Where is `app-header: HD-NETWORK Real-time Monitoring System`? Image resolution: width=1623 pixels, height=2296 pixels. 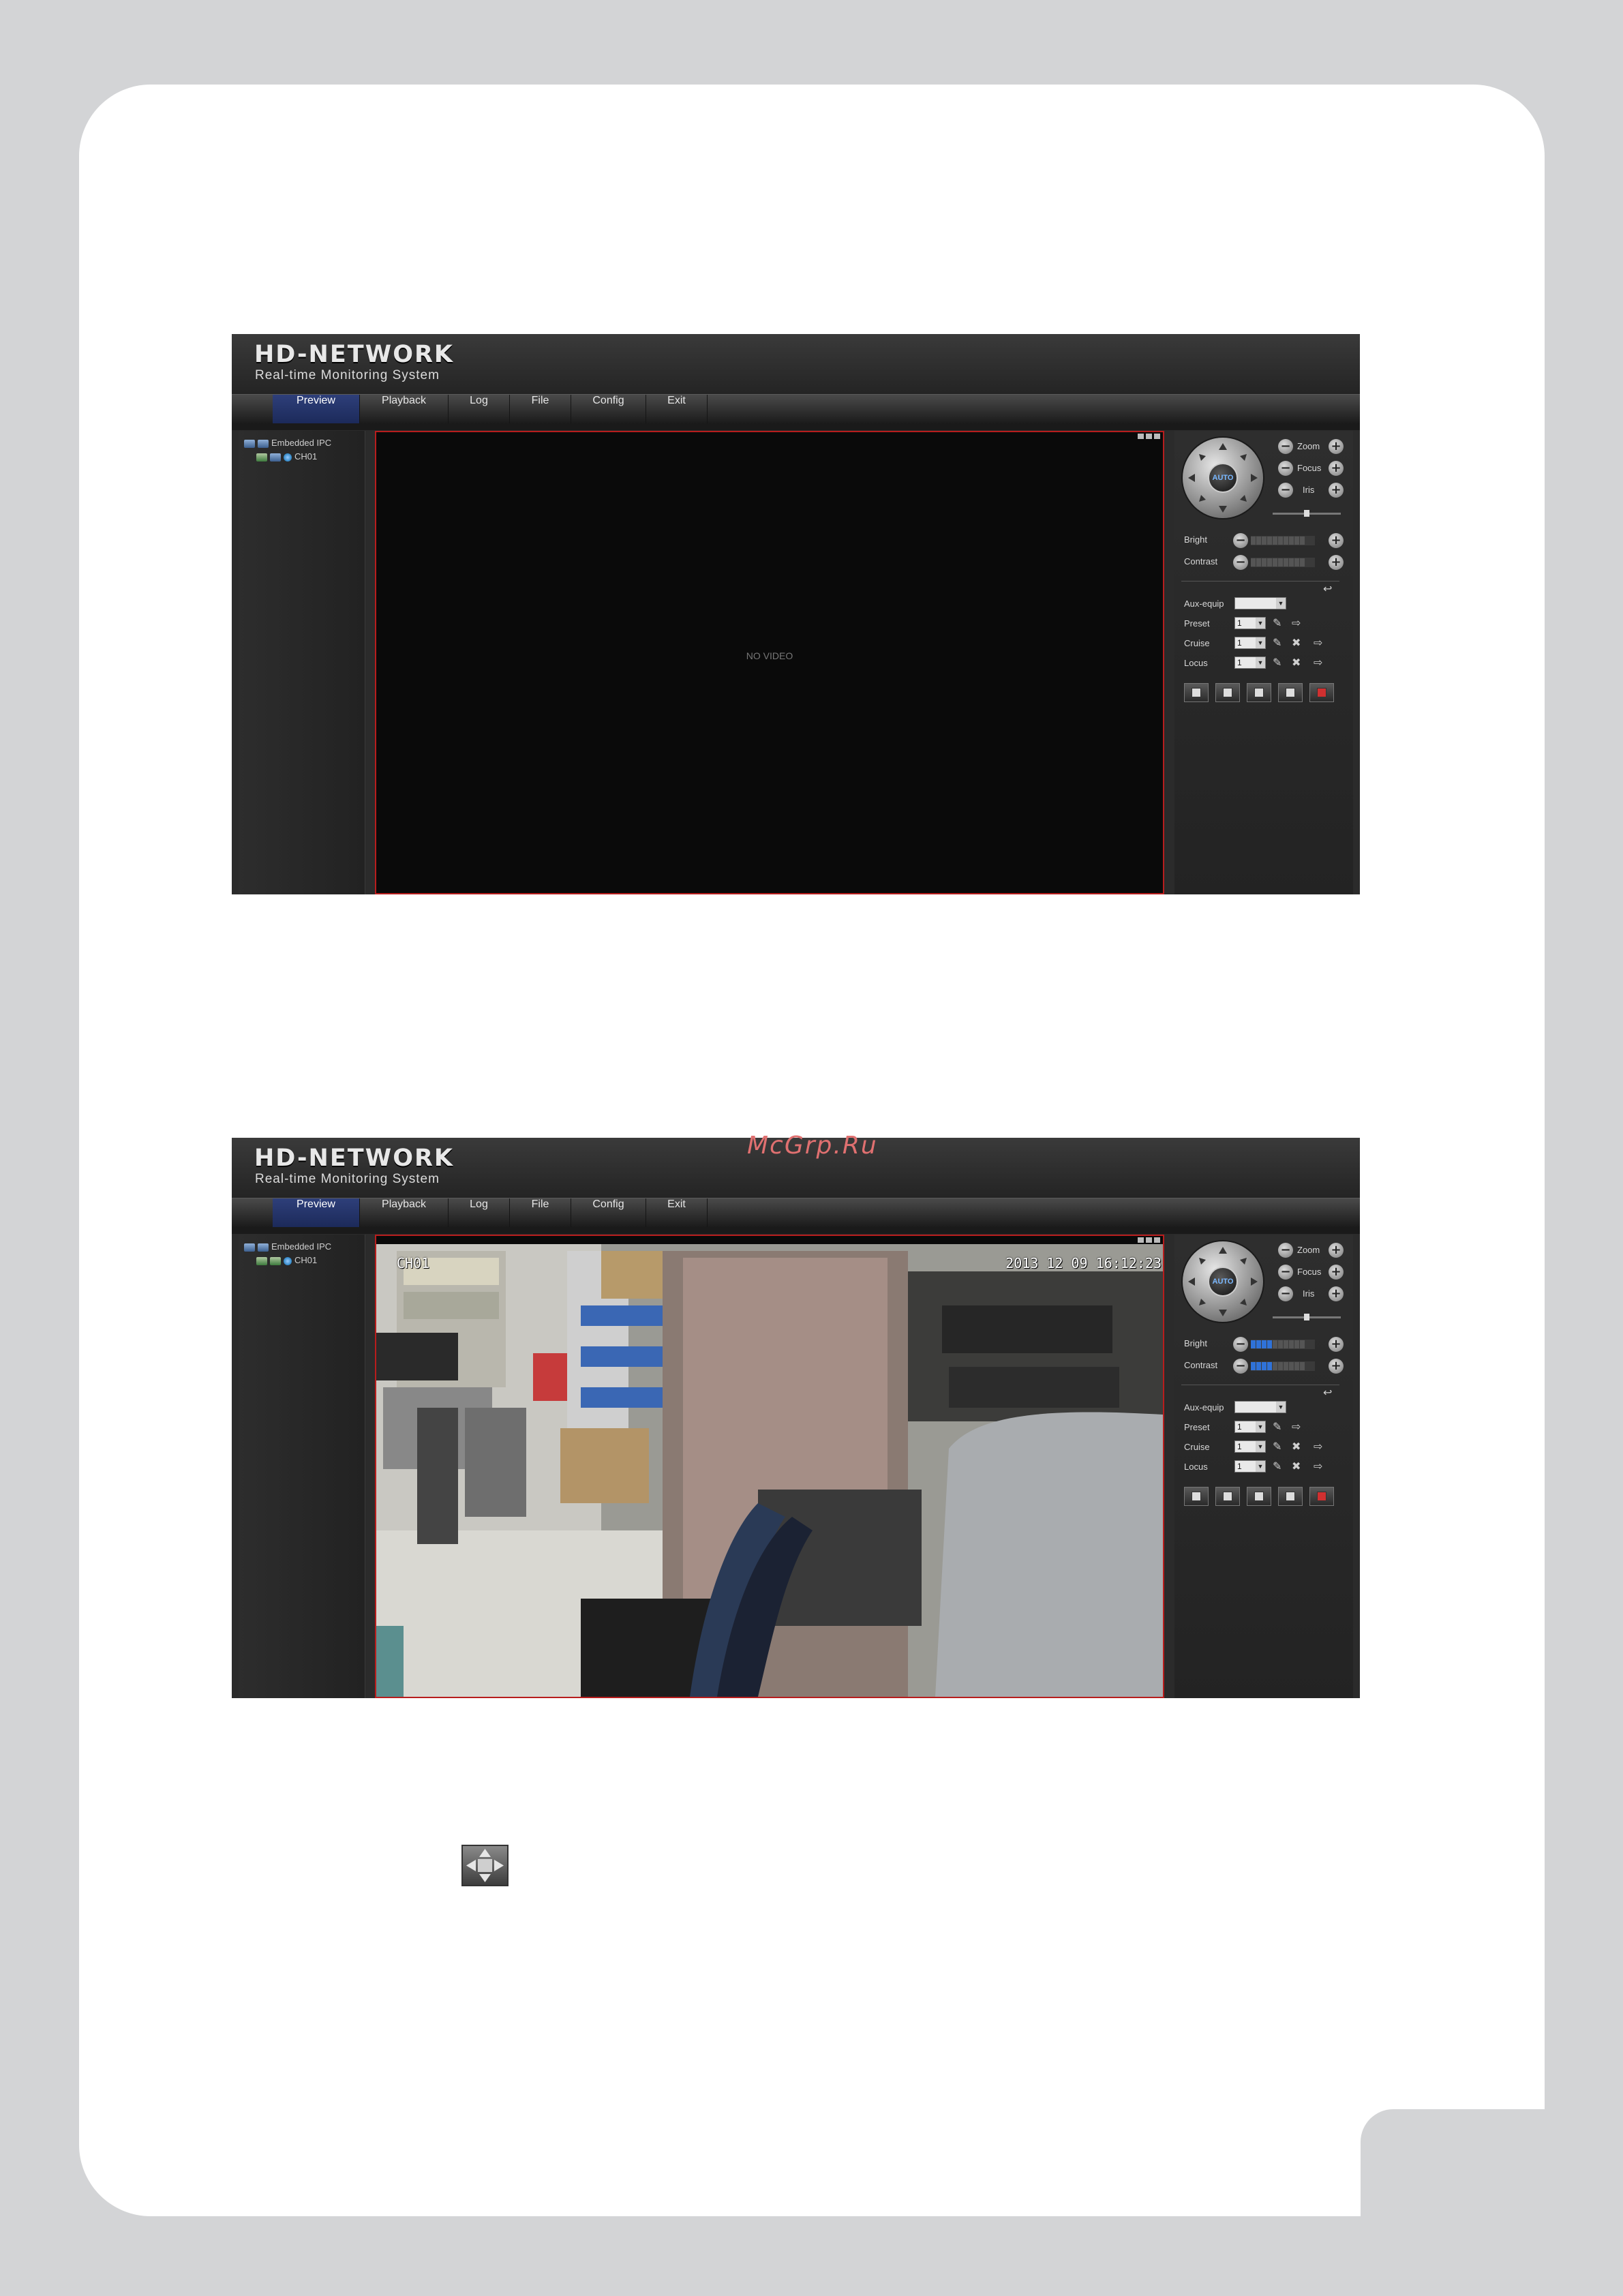 app-header: HD-NETWORK Real-time Monitoring System is located at coordinates (796, 364).